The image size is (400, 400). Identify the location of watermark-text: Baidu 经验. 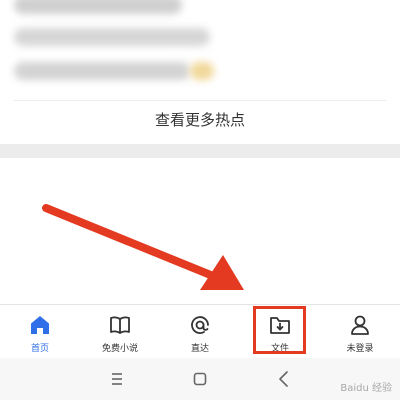
(366, 388).